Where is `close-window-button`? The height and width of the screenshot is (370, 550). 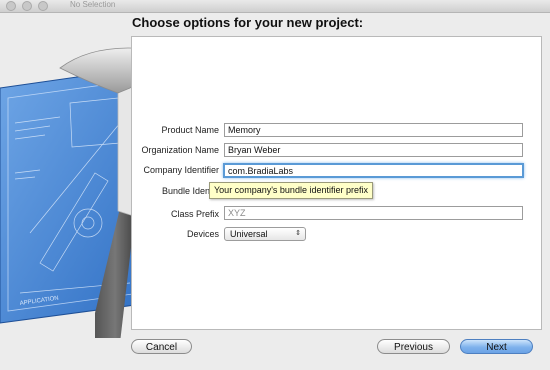
close-window-button is located at coordinates (11, 6).